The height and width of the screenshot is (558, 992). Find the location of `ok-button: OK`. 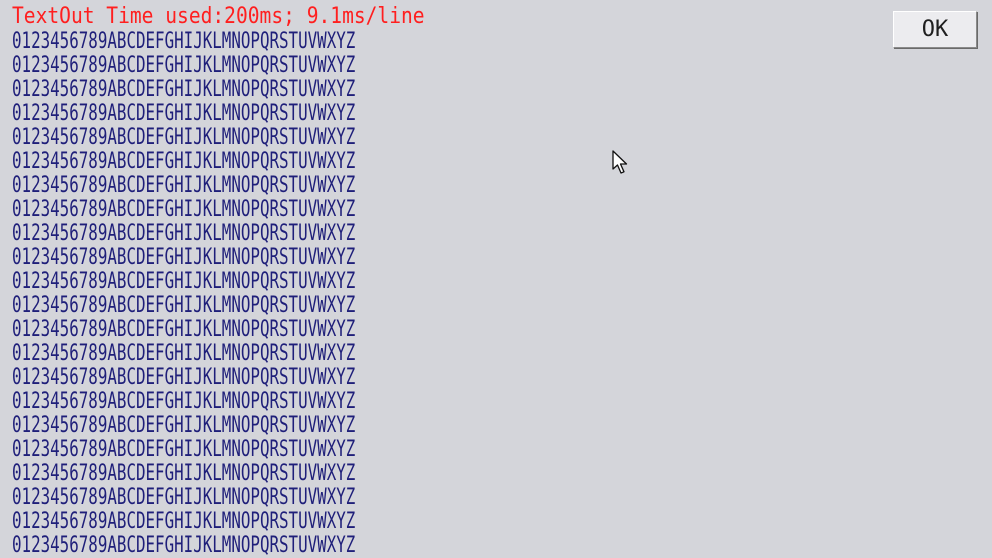

ok-button: OK is located at coordinates (935, 29).